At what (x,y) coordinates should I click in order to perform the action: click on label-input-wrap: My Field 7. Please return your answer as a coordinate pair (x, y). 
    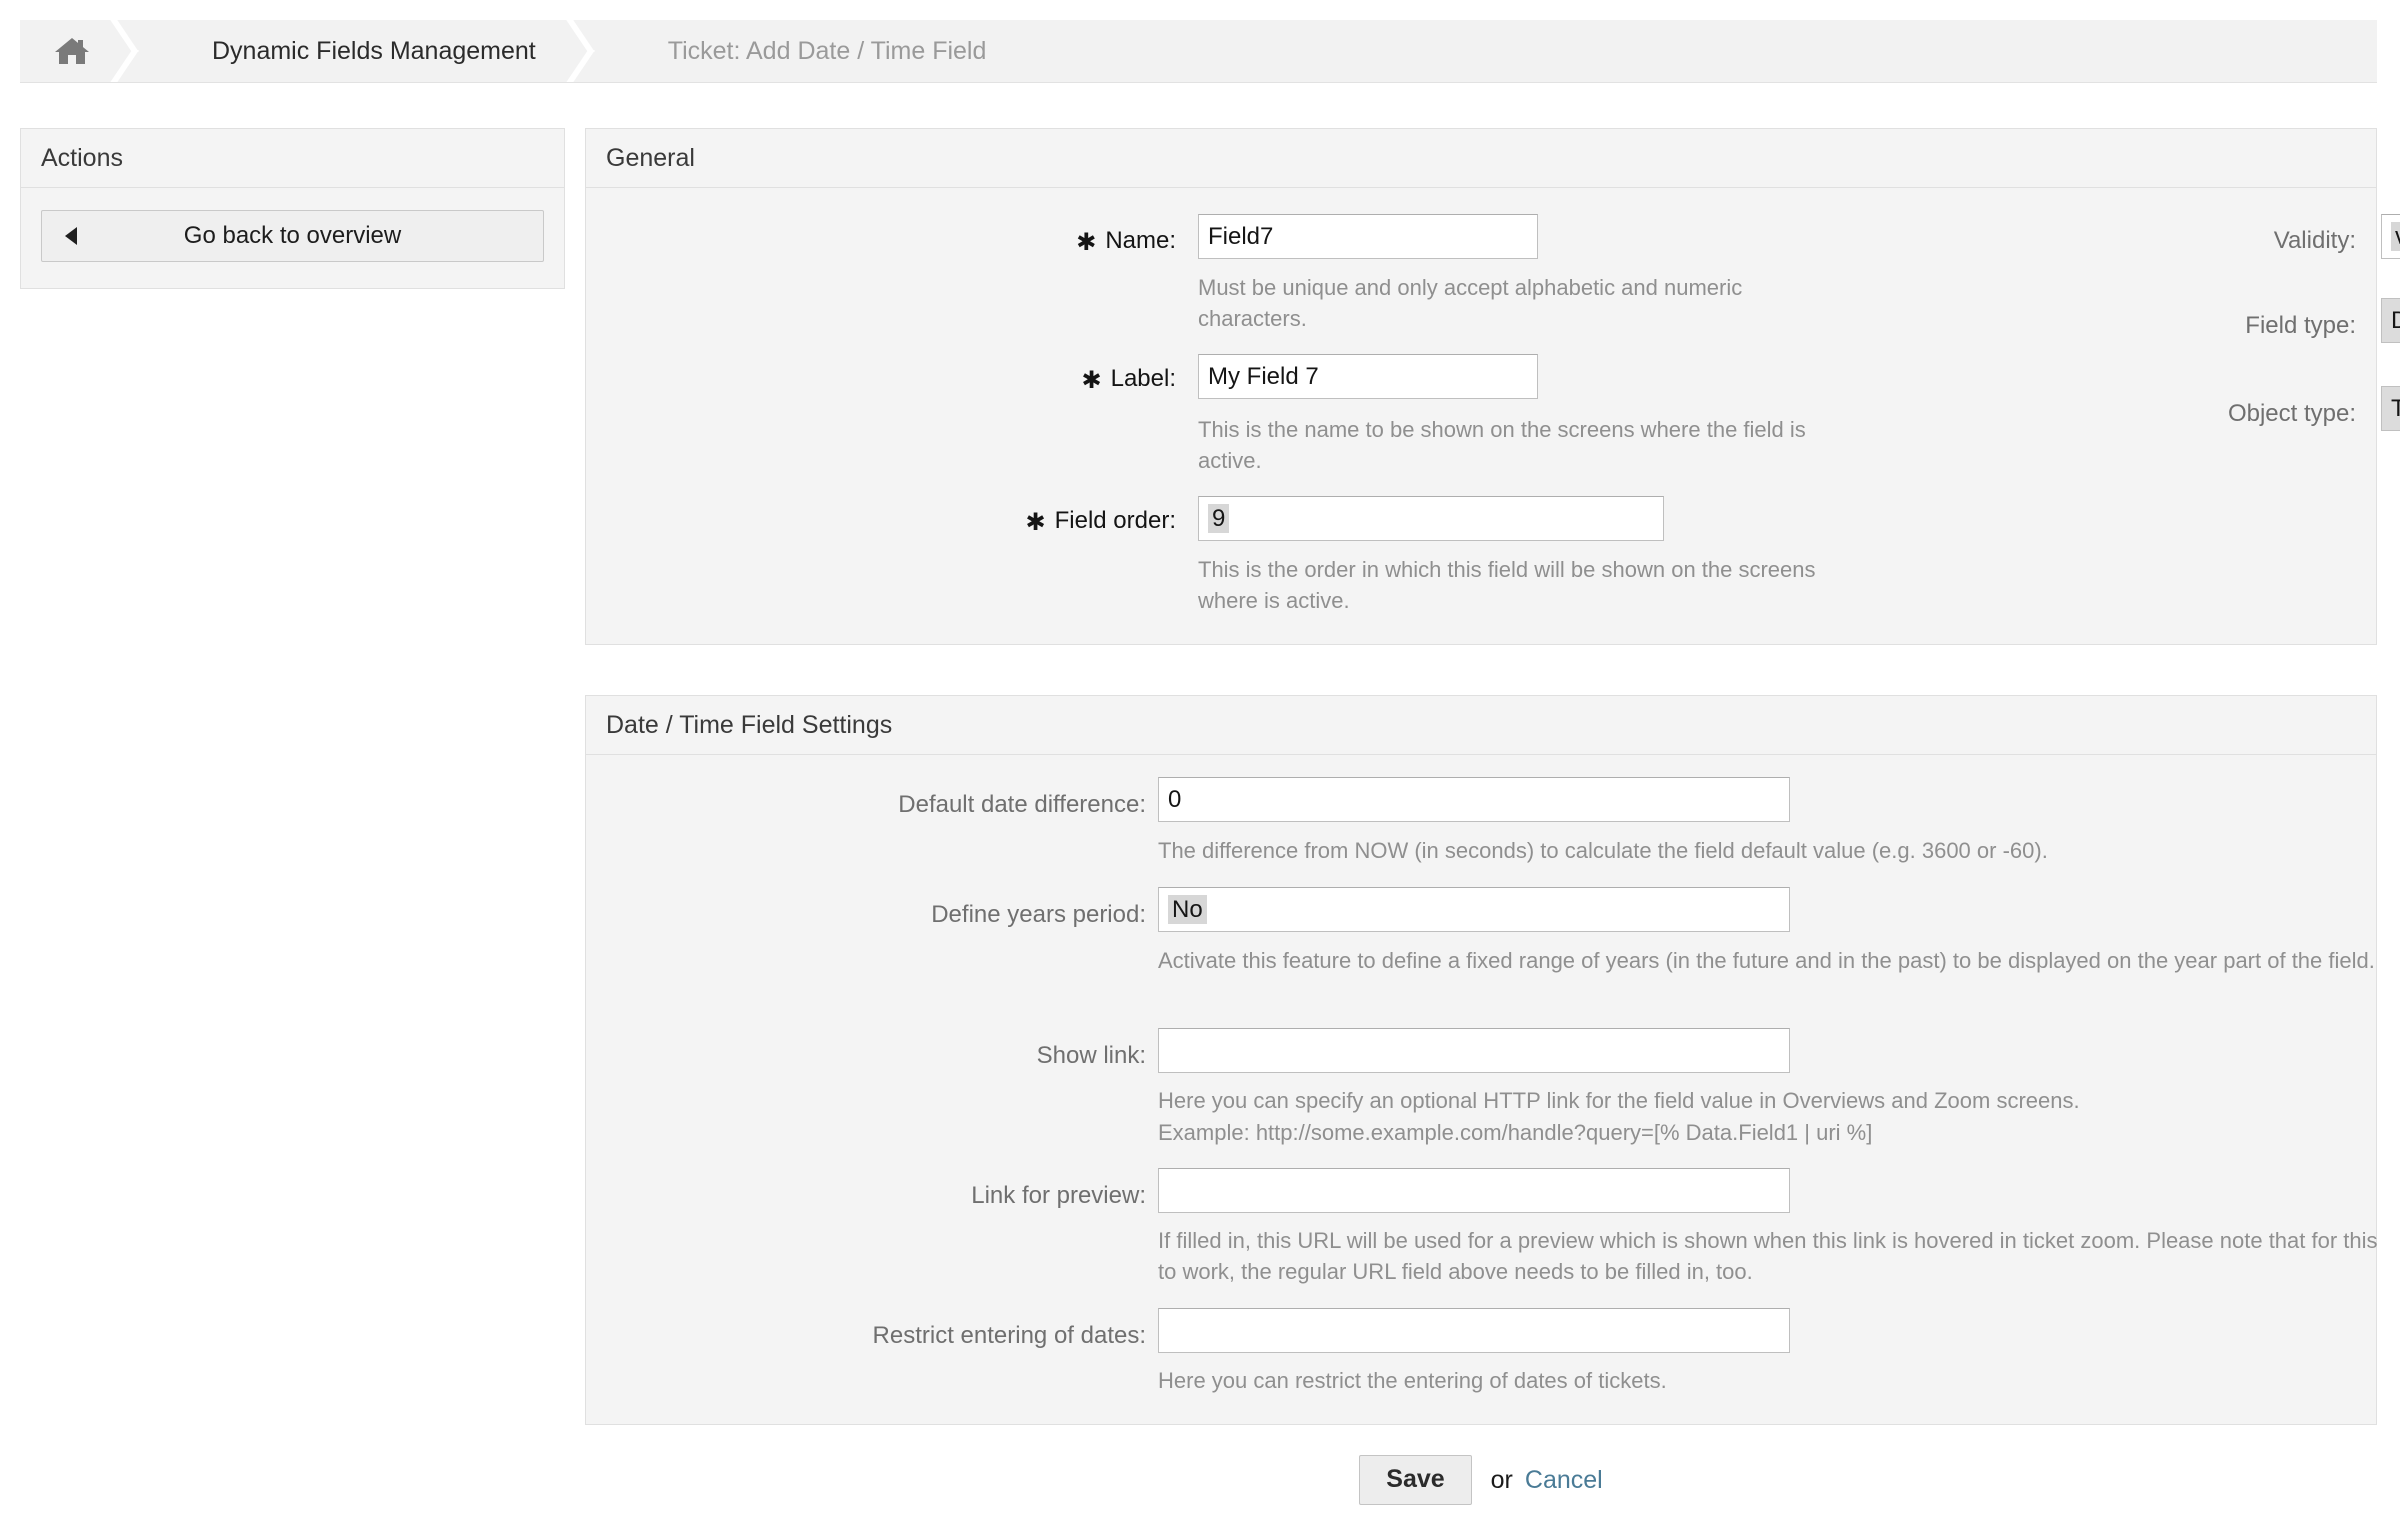
    Looking at the image, I should click on (1368, 376).